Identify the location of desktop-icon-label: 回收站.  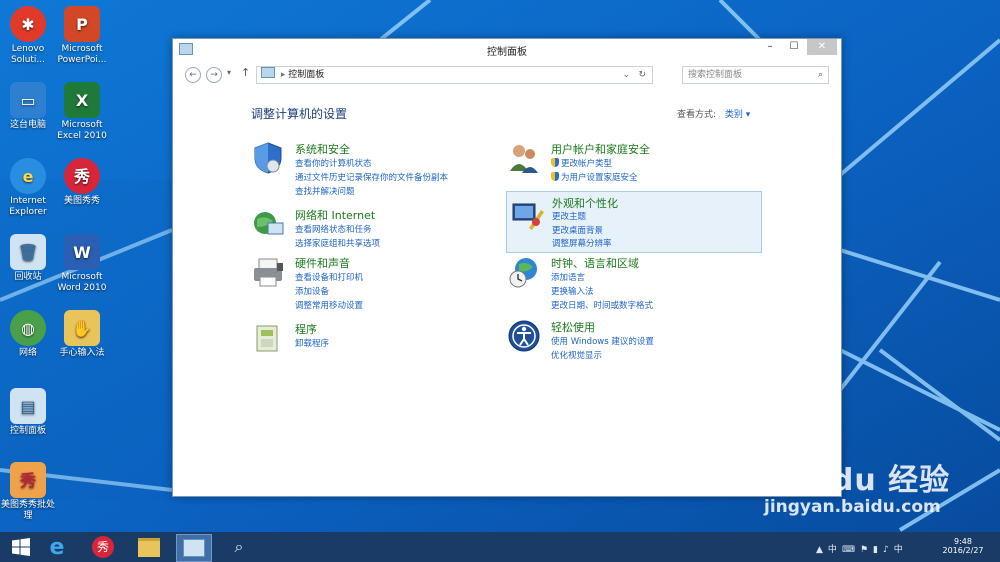
(28, 277).